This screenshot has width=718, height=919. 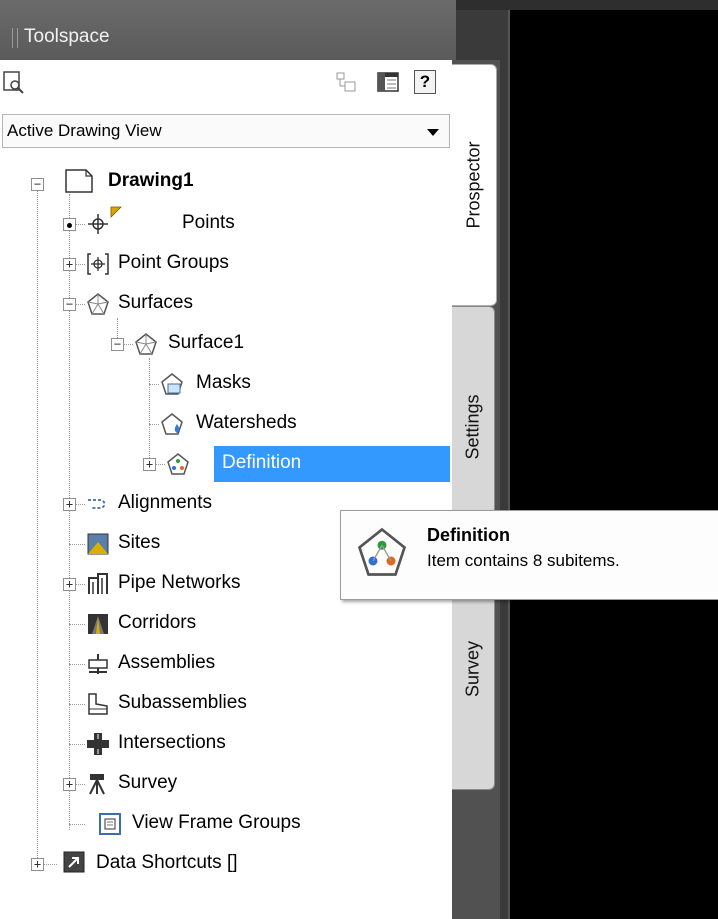 I want to click on points-icon, so click(x=98, y=224).